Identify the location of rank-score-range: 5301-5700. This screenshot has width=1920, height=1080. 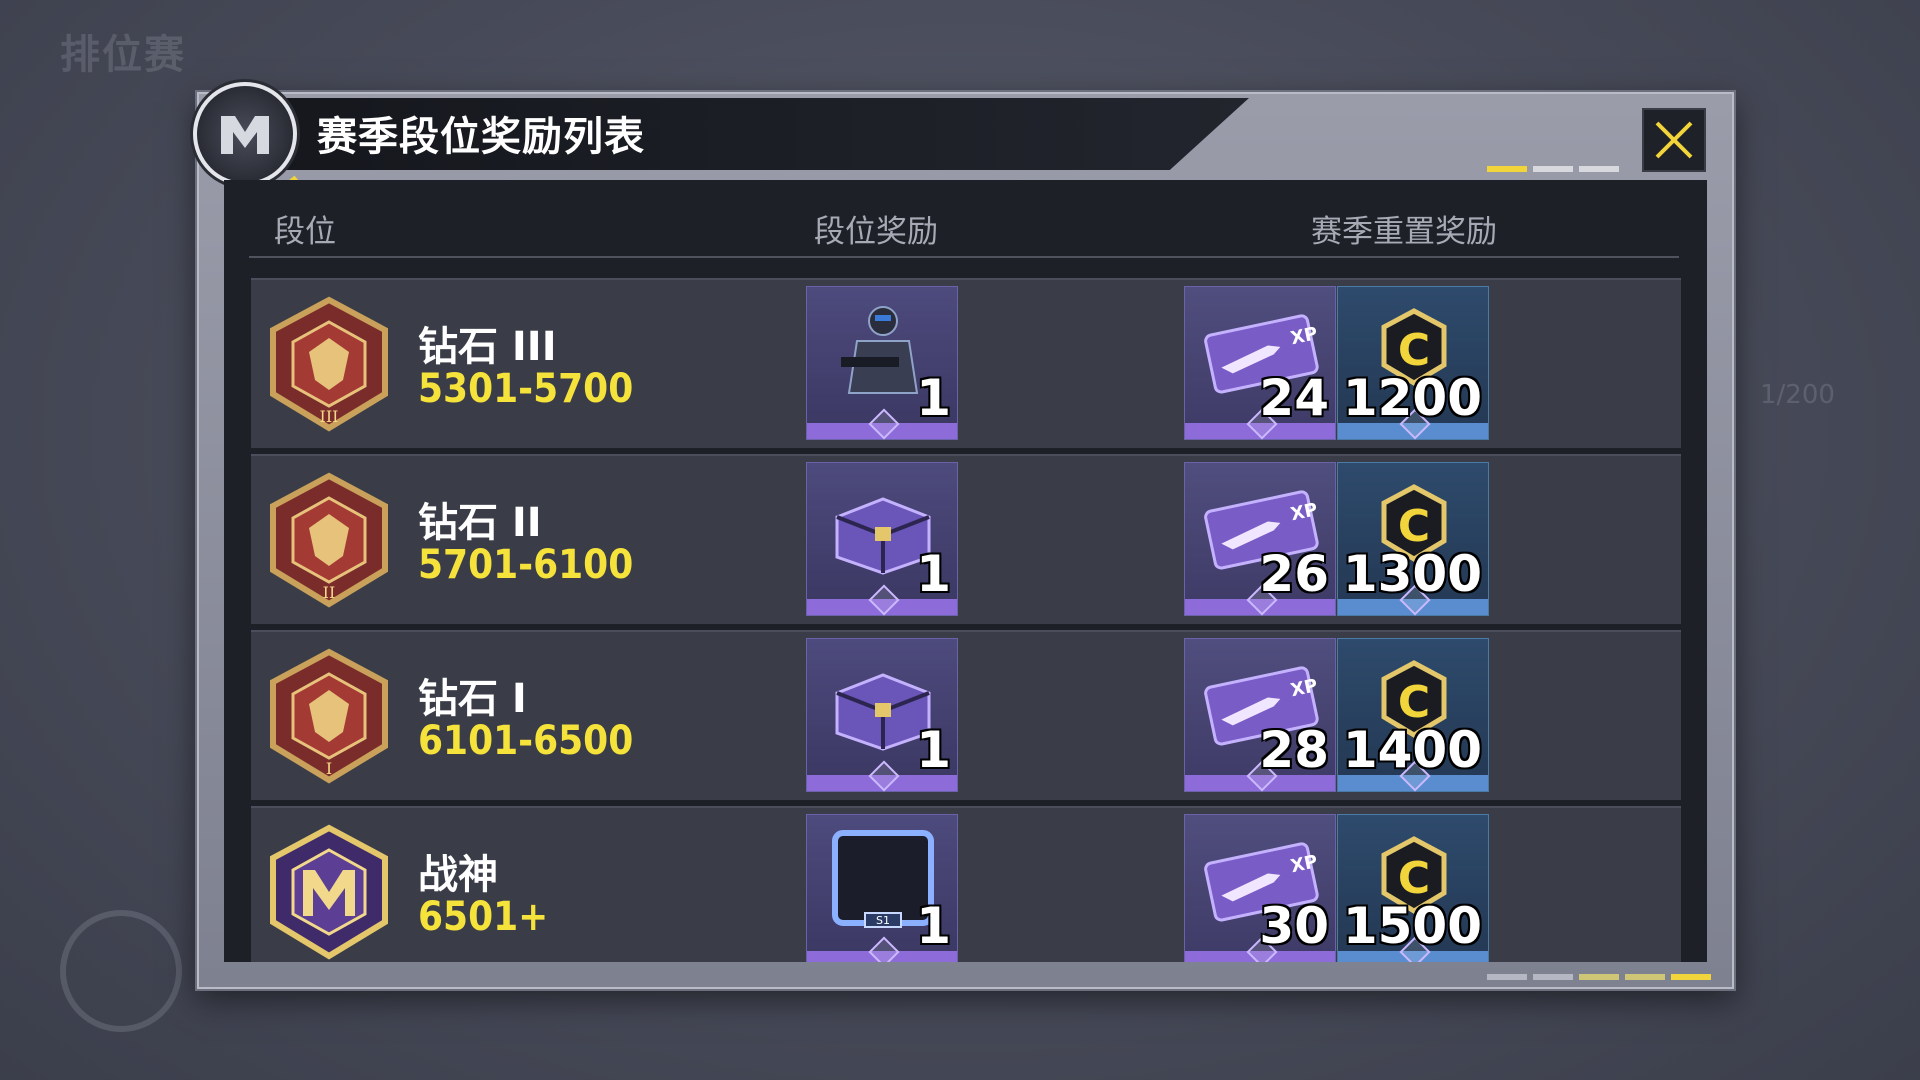
(526, 389).